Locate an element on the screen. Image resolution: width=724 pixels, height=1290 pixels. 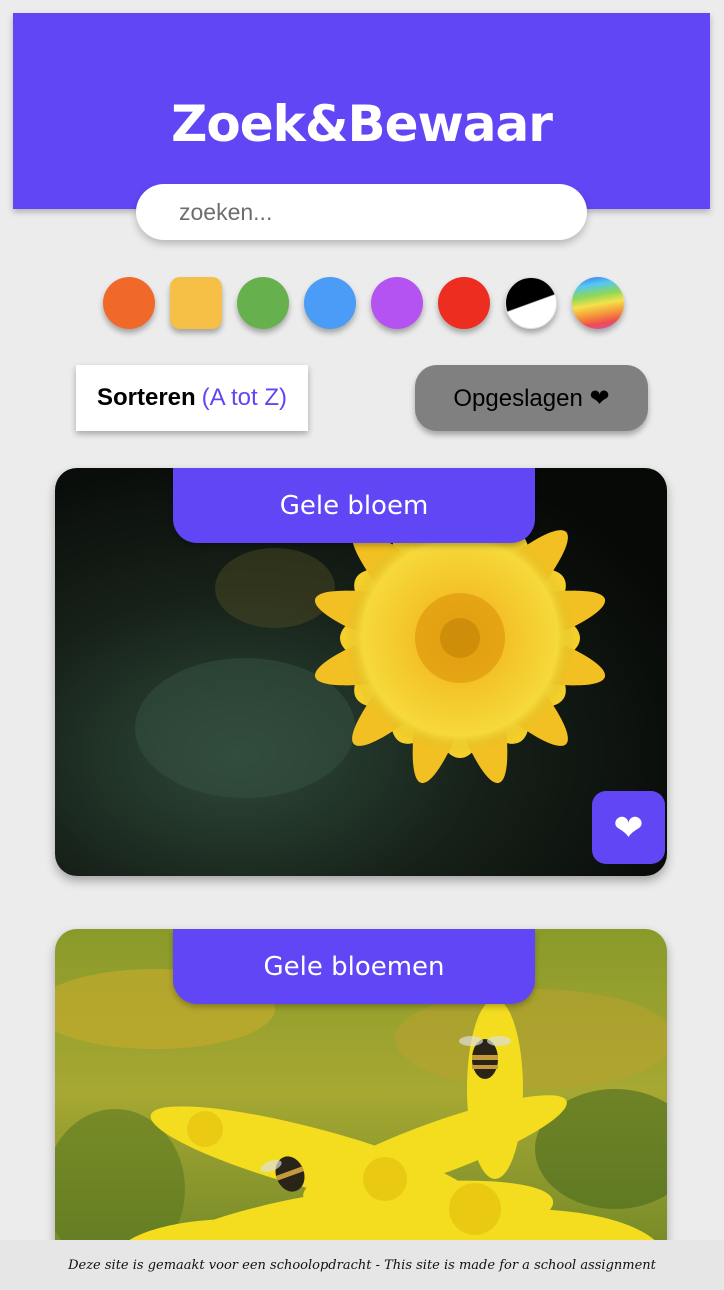
color-filter-rainbow is located at coordinates (598, 303).